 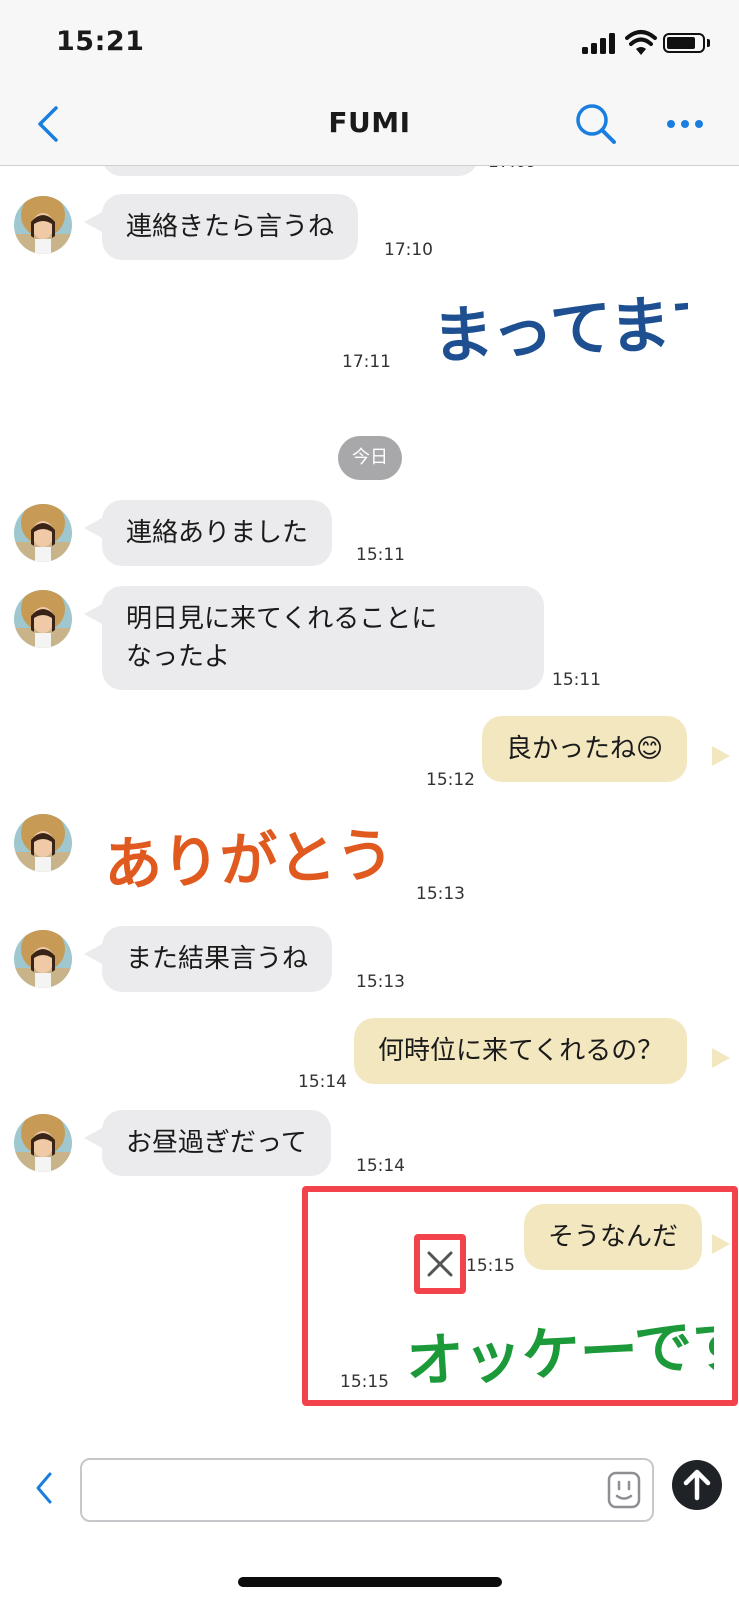 What do you see at coordinates (369, 122) in the screenshot?
I see `chat-title: FUMI` at bounding box center [369, 122].